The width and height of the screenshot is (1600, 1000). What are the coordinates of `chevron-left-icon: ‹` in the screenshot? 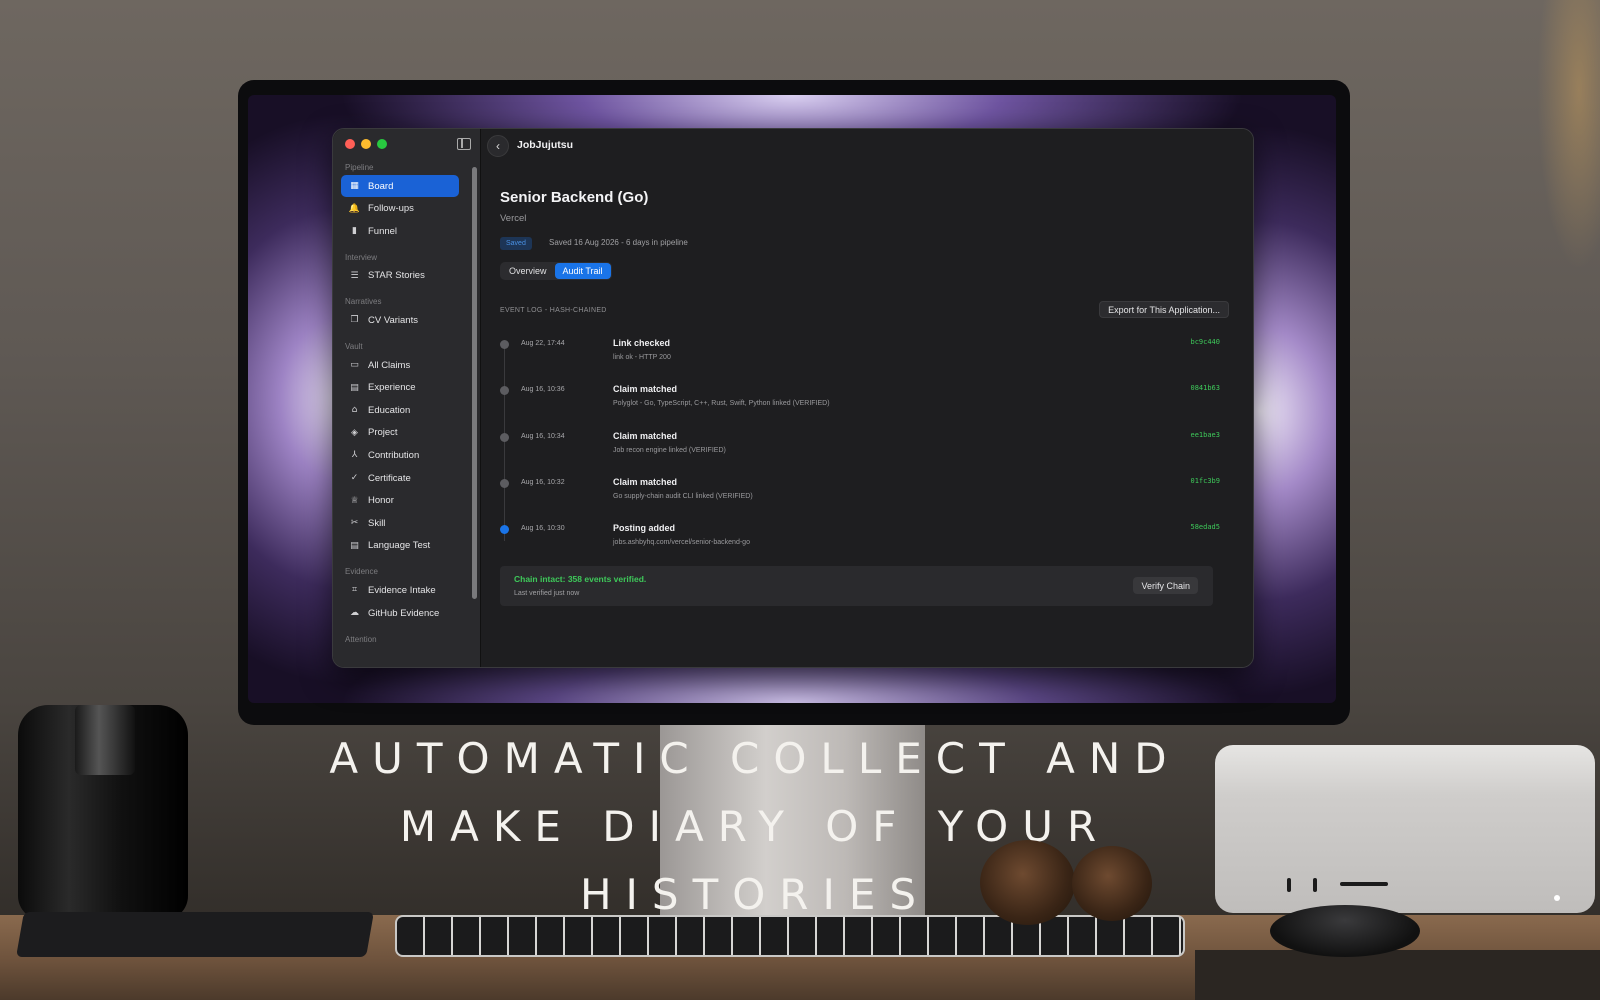 It's located at (498, 146).